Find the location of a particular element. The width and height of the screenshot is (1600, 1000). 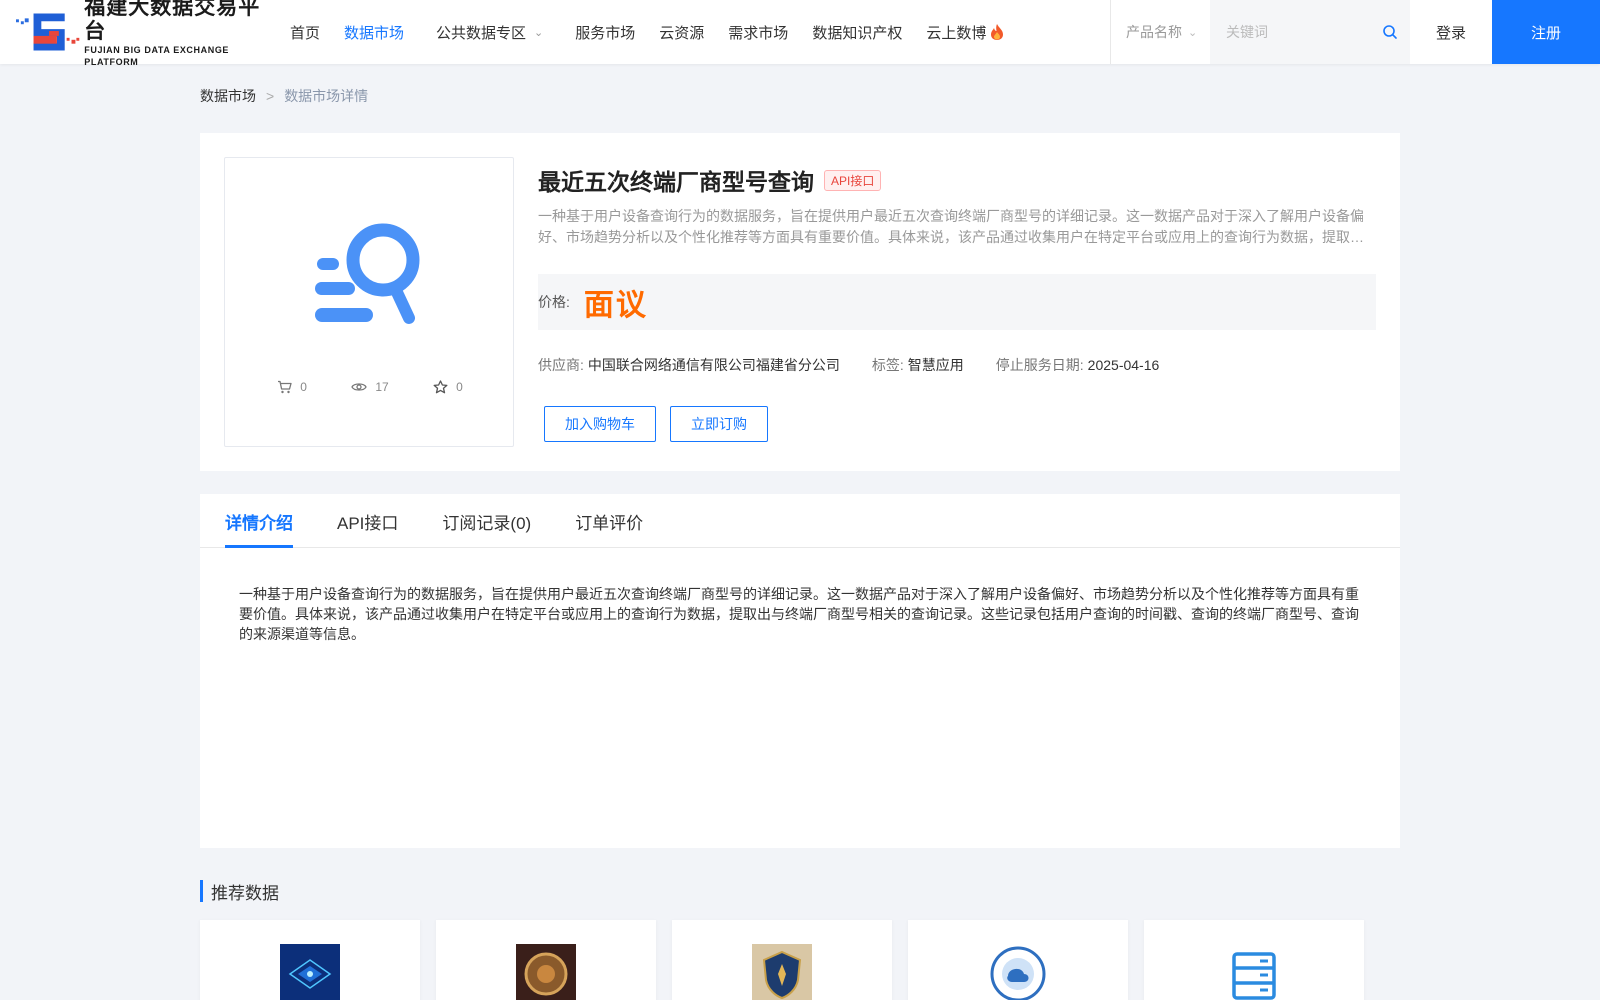

search-type-select: 产品名称 ⌄ is located at coordinates (1161, 32).